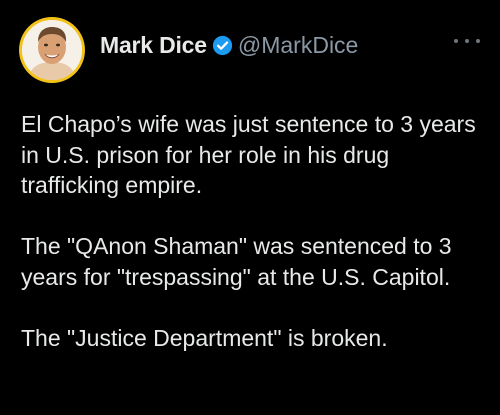 The image size is (500, 415). I want to click on tweet-paragraph: The "Justice Department" is broken., so click(204, 337).